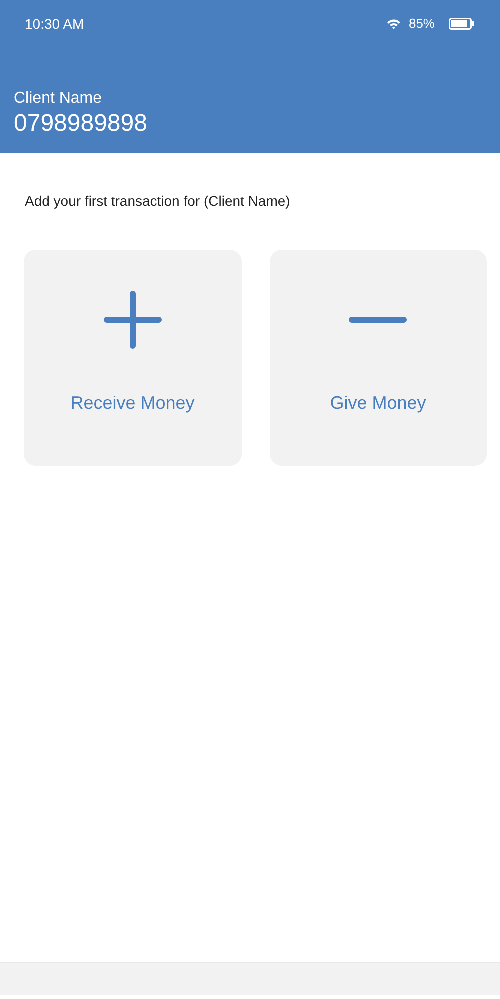 The width and height of the screenshot is (500, 999). I want to click on prompt-text: Add your first transaction for (Client Name), so click(158, 201).